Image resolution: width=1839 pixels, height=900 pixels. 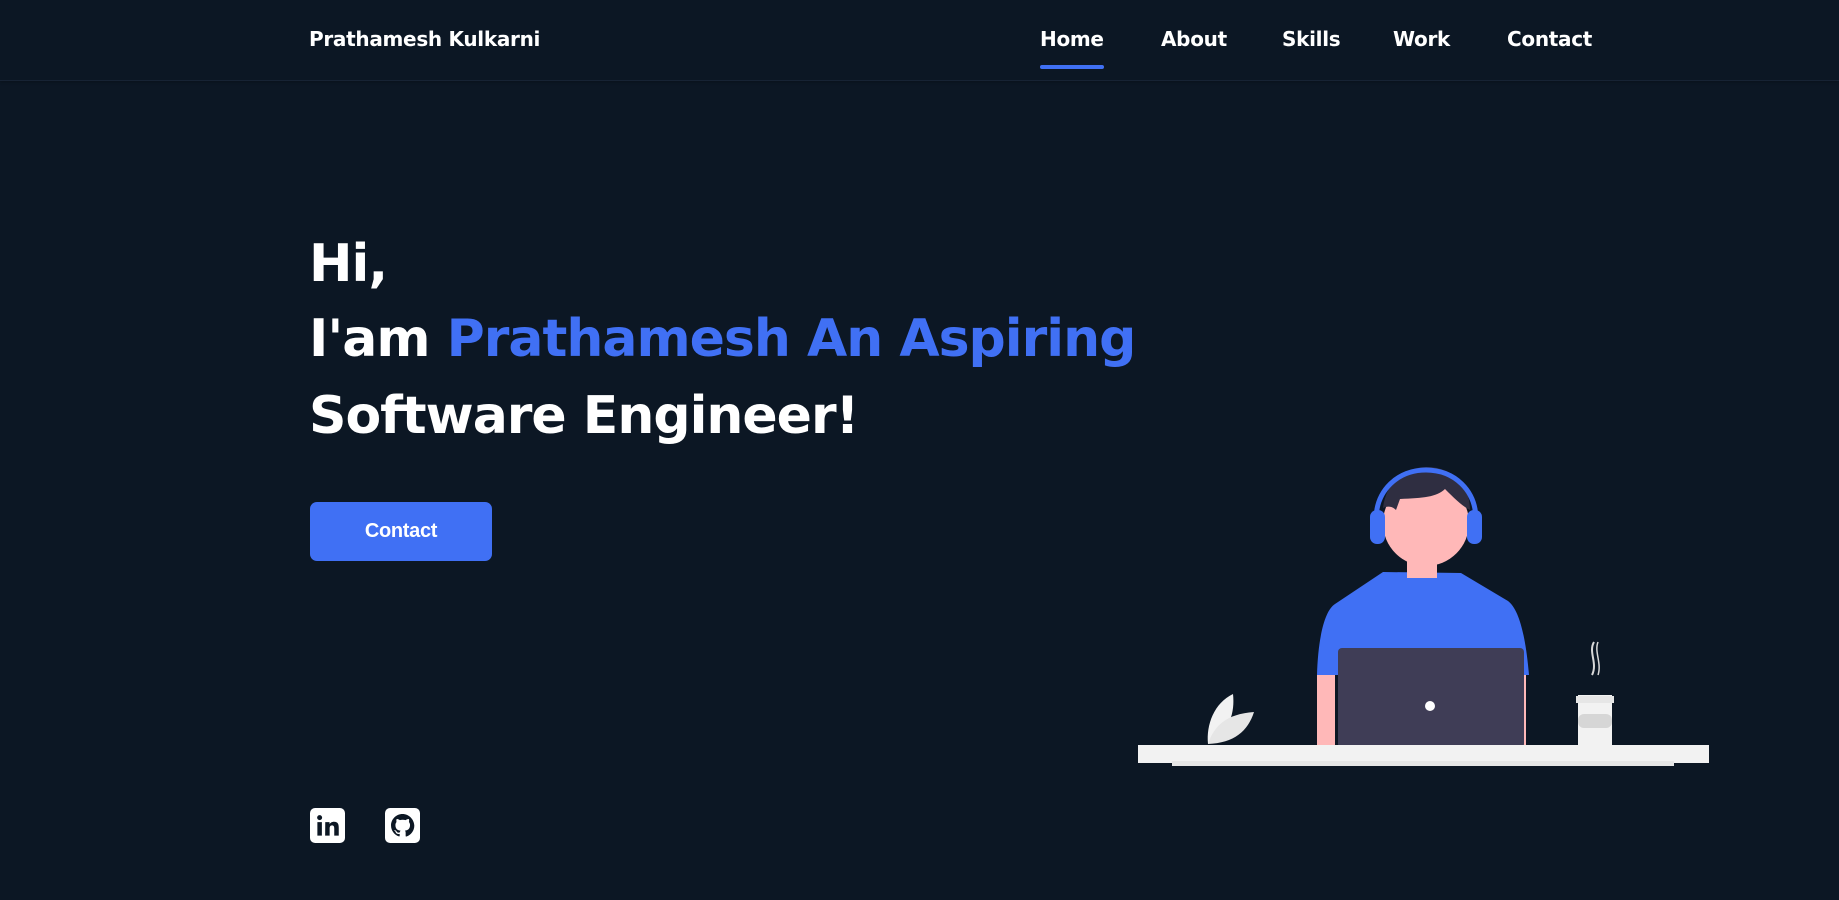 What do you see at coordinates (1423, 755) in the screenshot?
I see `desk-icon` at bounding box center [1423, 755].